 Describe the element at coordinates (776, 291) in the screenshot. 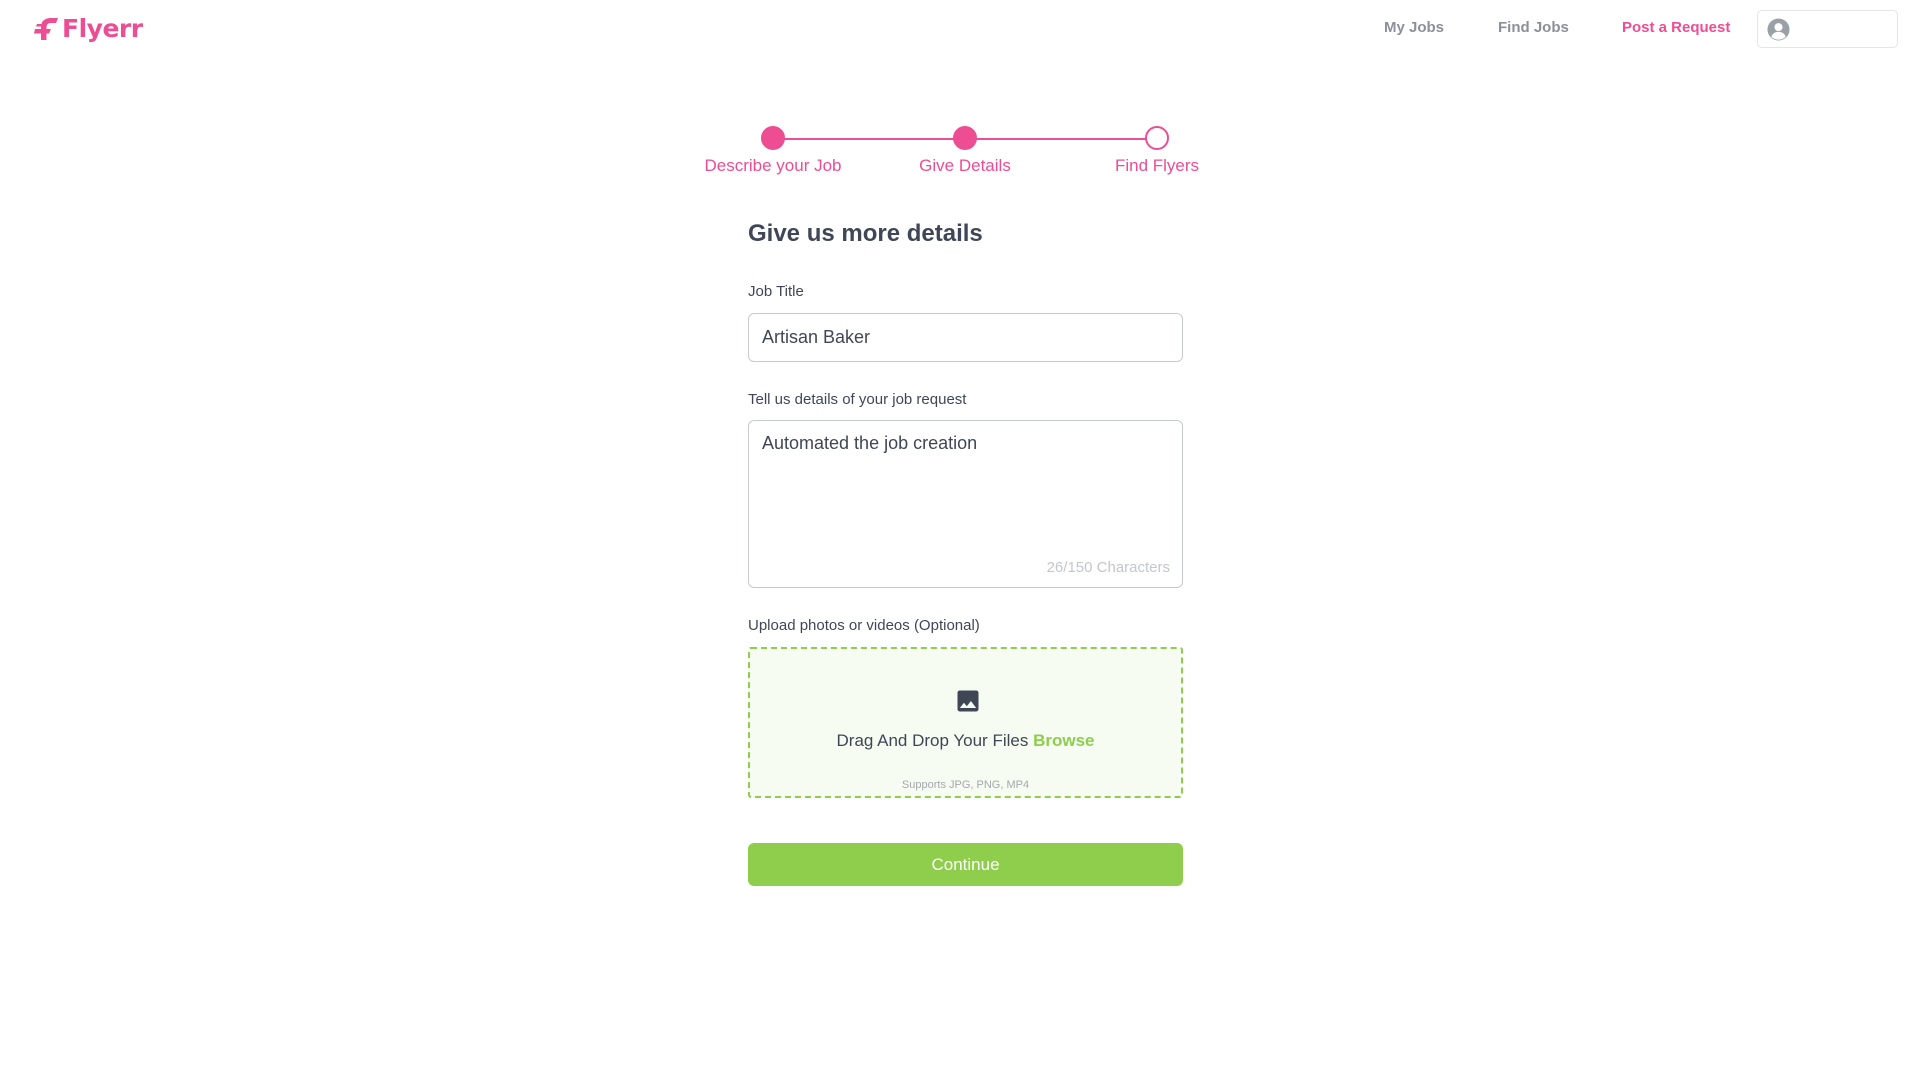

I see `job-title-label: Job Title` at that location.